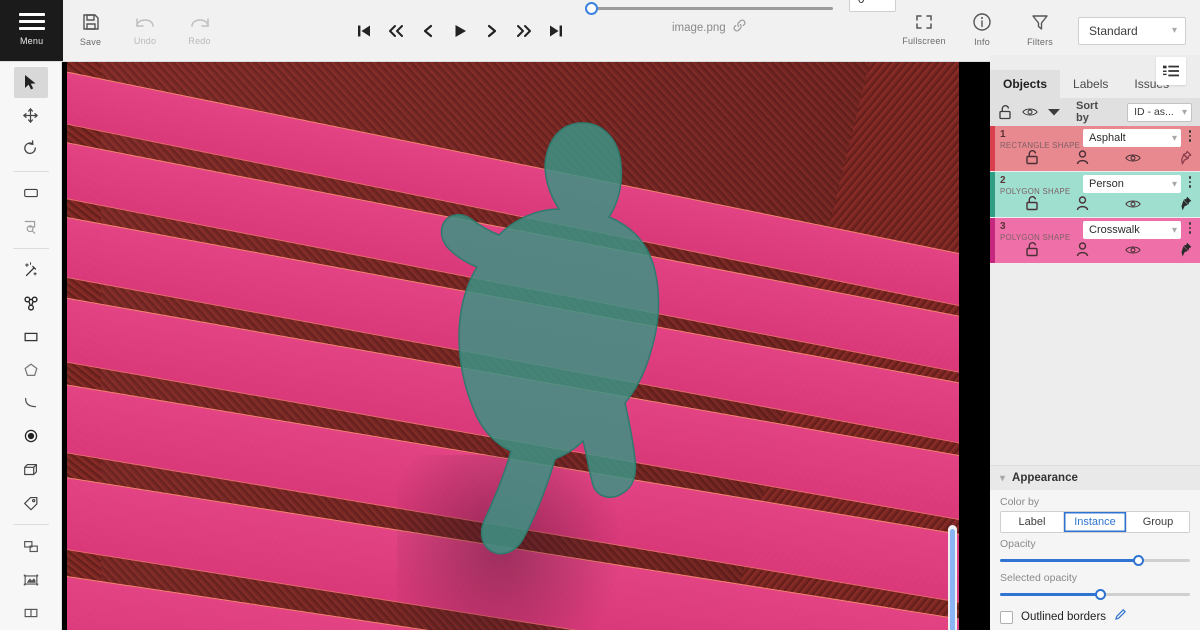 Image resolution: width=1200 pixels, height=630 pixels. Describe the element at coordinates (30, 248) in the screenshot. I see `toolbar-divider` at that location.